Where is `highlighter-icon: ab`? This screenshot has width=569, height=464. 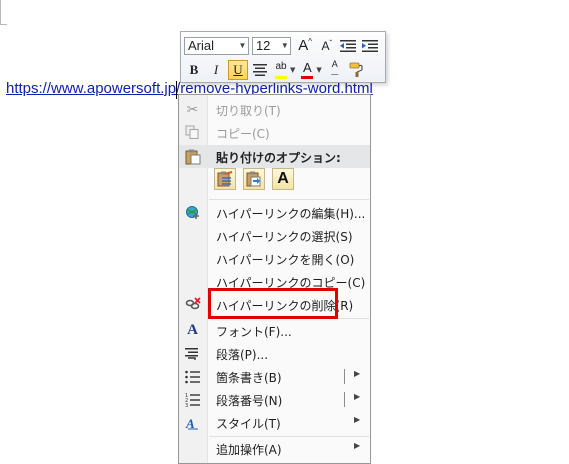
highlighter-icon: ab is located at coordinates (281, 66).